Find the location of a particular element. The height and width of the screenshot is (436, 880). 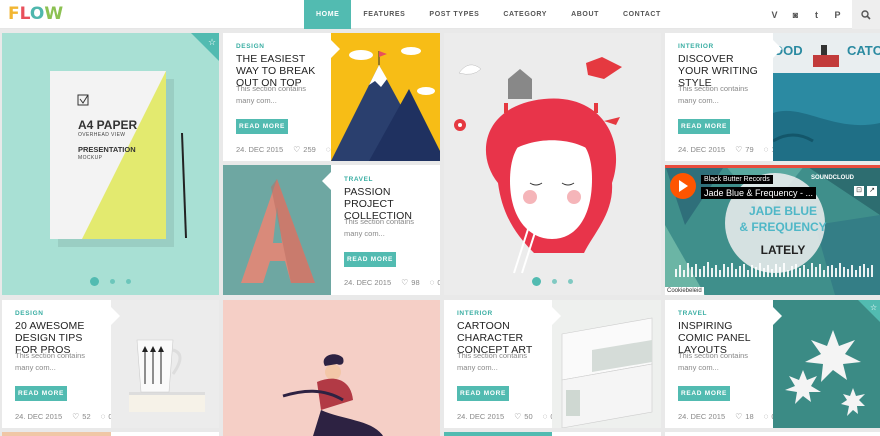

nav-contact: CONTACT is located at coordinates (642, 14).